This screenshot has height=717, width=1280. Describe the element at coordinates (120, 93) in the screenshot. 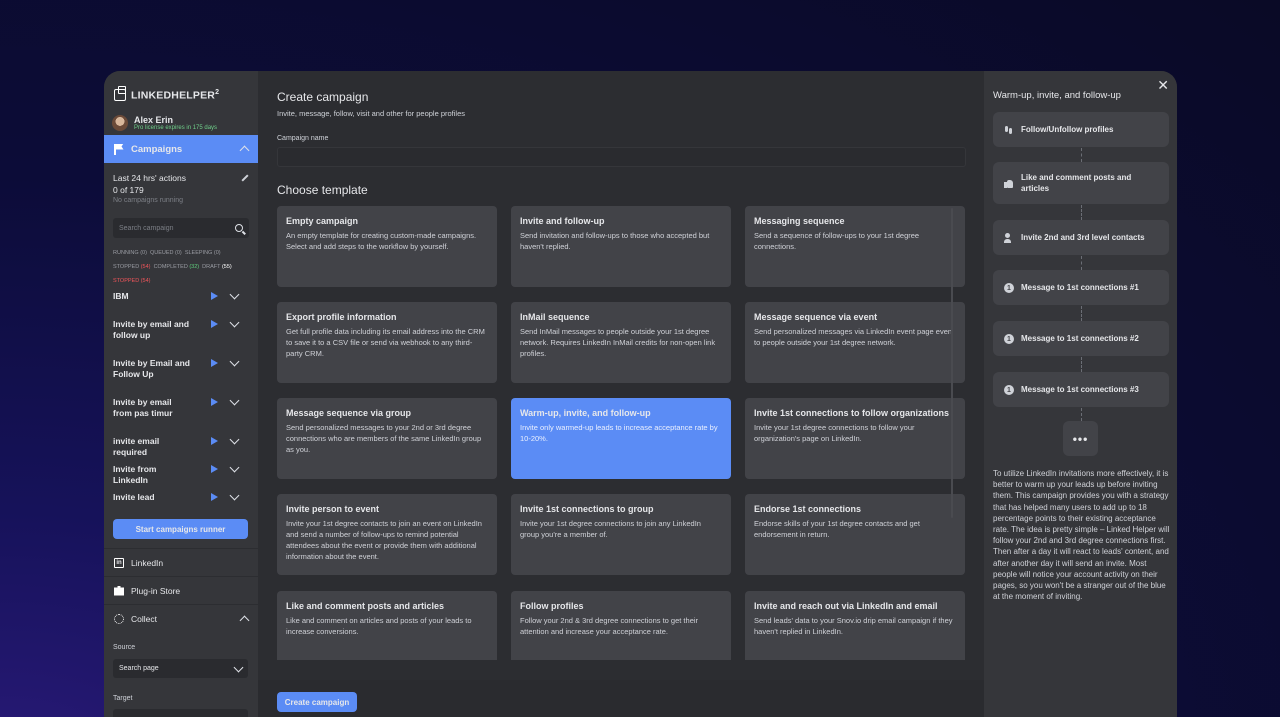

I see `logo-icon` at that location.